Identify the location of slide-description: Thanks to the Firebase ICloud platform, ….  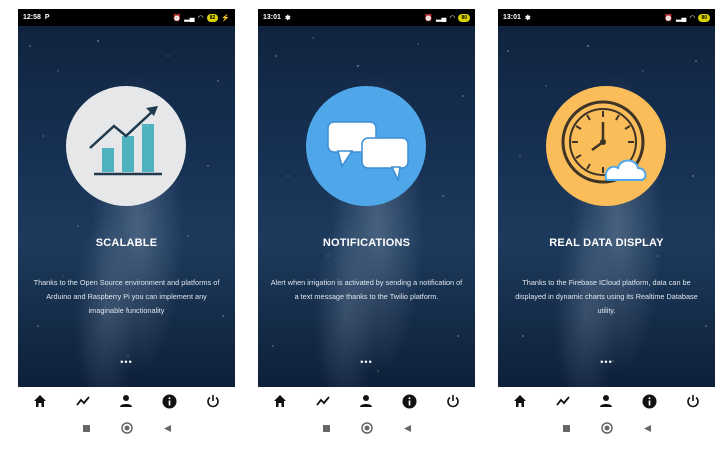
(606, 296).